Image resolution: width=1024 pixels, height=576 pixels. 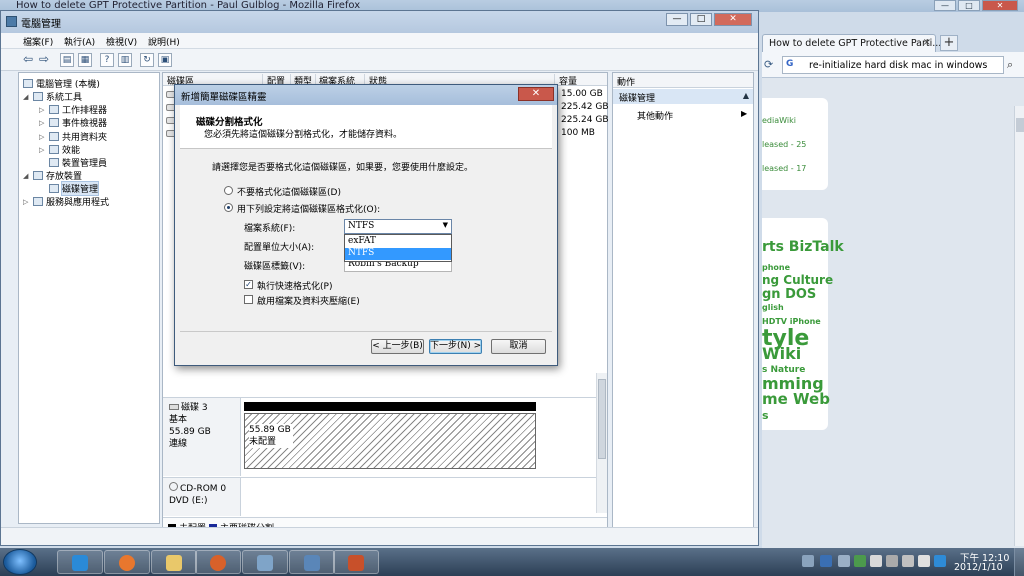 What do you see at coordinates (851, 43) in the screenshot?
I see `firefox-tab: How to delete GPT Protective Parti... ×` at bounding box center [851, 43].